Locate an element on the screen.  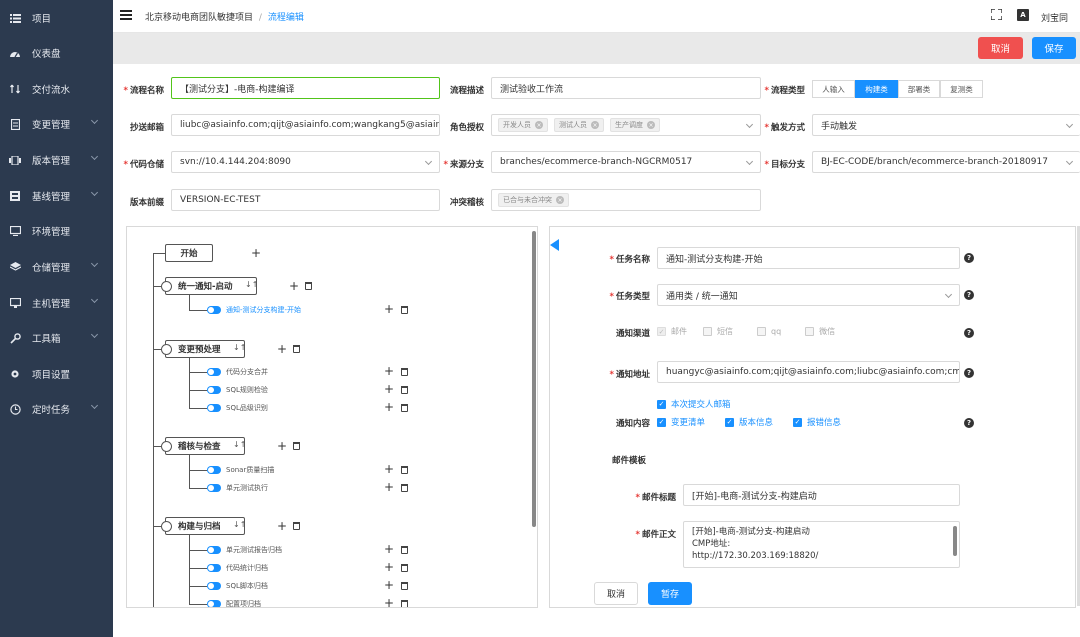
task-item: 代码分支合并 is located at coordinates (237, 372).